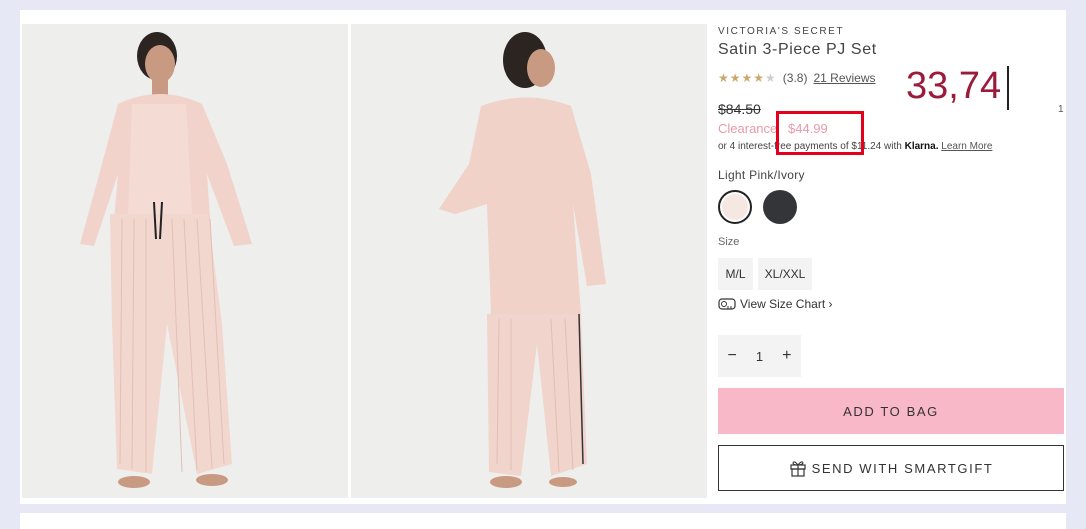 The width and height of the screenshot is (1086, 529). I want to click on overlay-side-digit: 1, so click(1061, 109).